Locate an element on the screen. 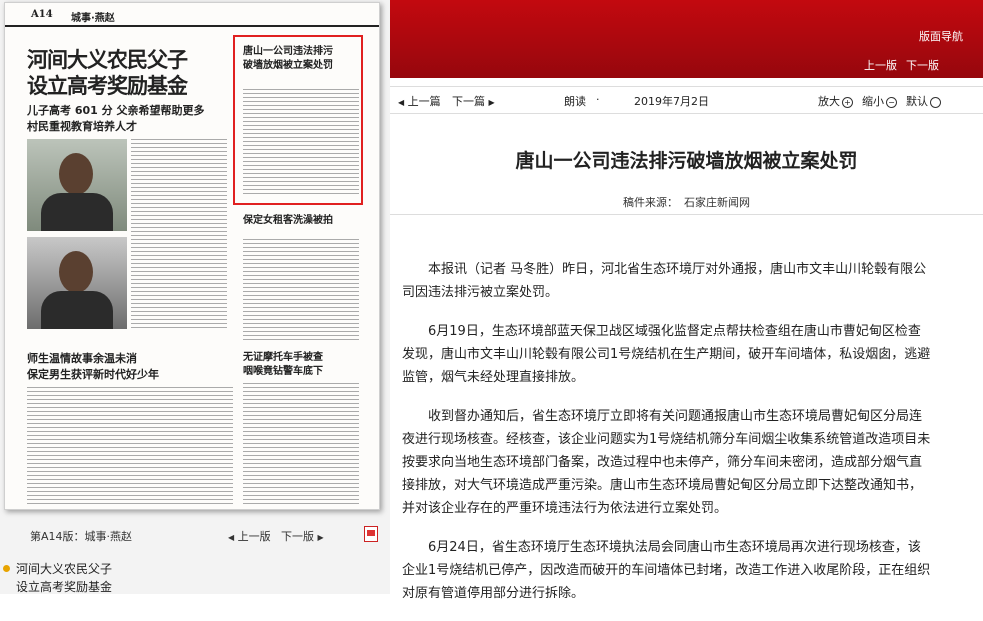 This screenshot has width=983, height=621. paper-subheadline-line: 村民重视教育培养人才 is located at coordinates (82, 126).